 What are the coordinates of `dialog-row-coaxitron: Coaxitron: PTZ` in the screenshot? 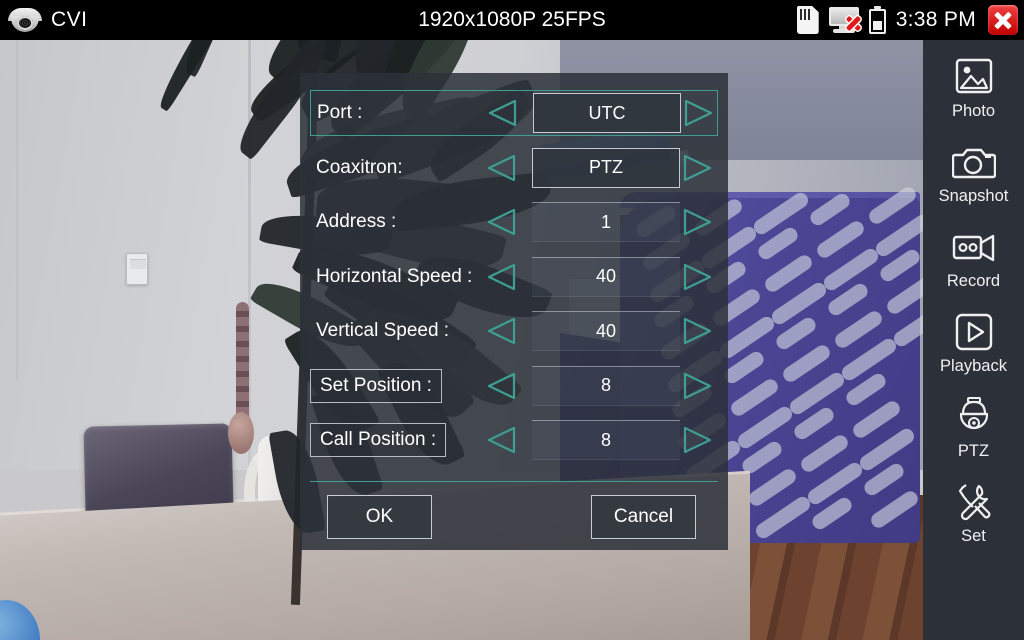 It's located at (514, 168).